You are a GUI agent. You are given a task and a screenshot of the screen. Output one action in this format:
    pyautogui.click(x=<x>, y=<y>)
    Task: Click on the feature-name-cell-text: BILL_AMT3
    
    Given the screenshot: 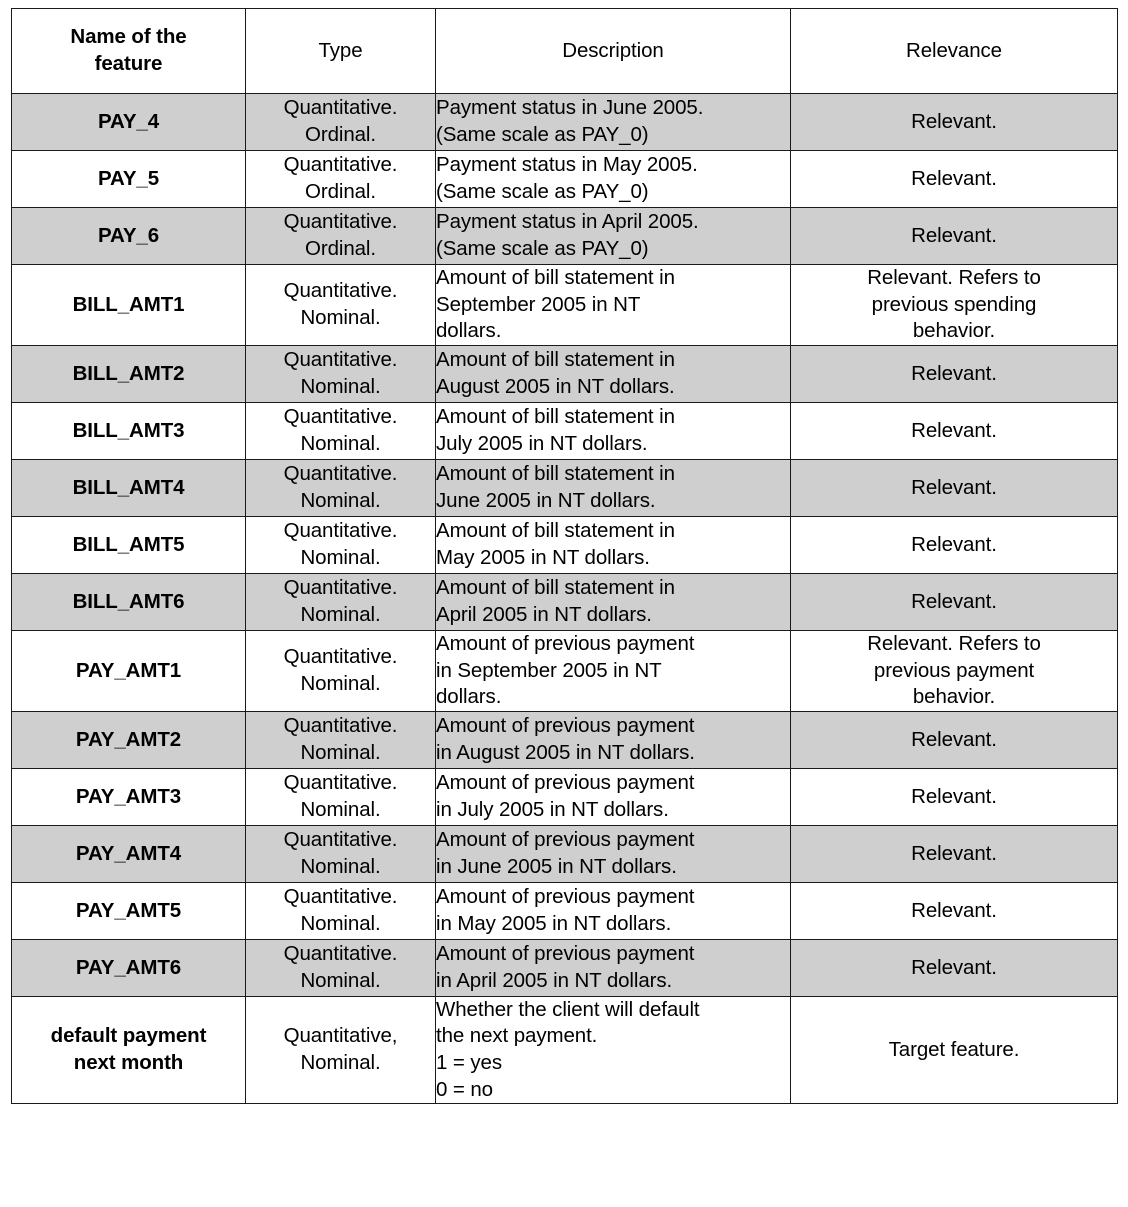 What is the action you would take?
    pyautogui.click(x=128, y=430)
    